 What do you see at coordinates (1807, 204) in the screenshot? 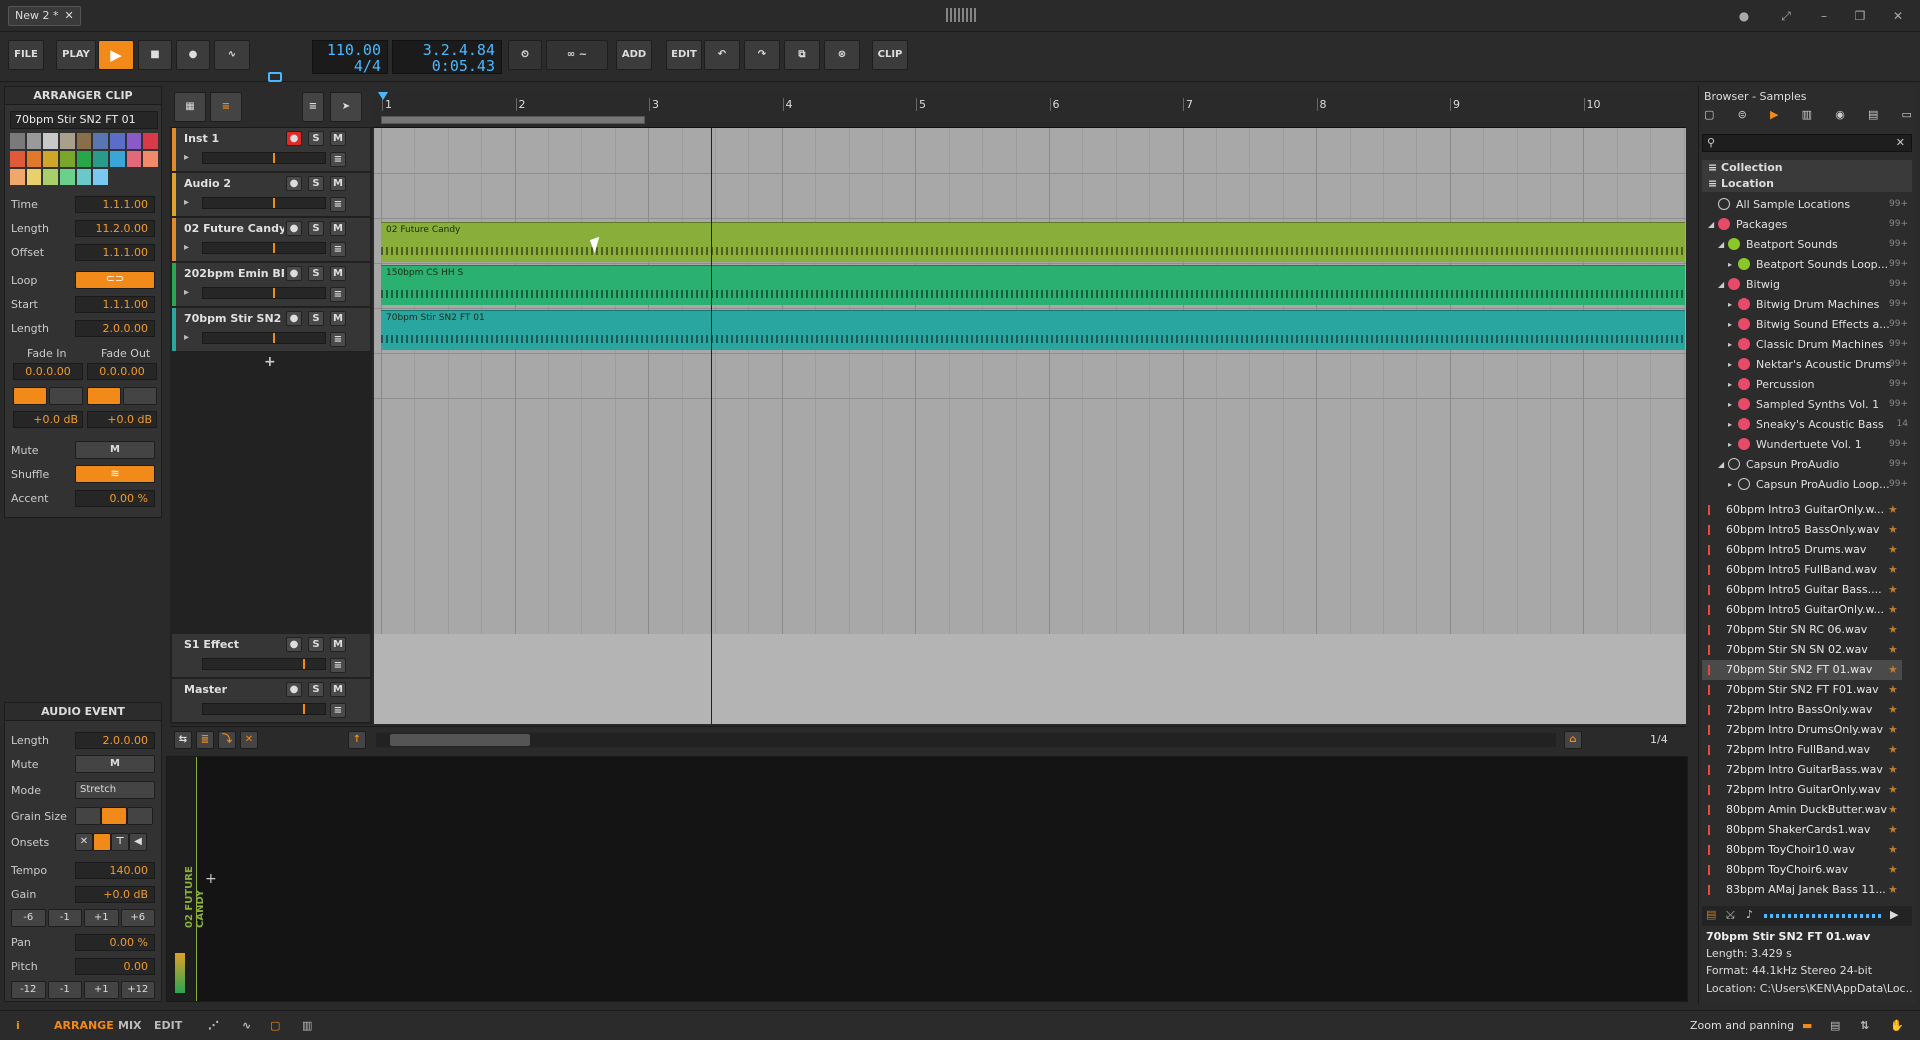
I see `location-tree-item: All Sample Locations 99+` at bounding box center [1807, 204].